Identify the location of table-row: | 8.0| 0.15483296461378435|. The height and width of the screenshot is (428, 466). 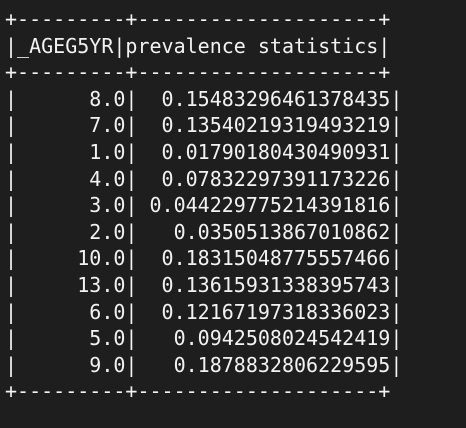
(204, 98).